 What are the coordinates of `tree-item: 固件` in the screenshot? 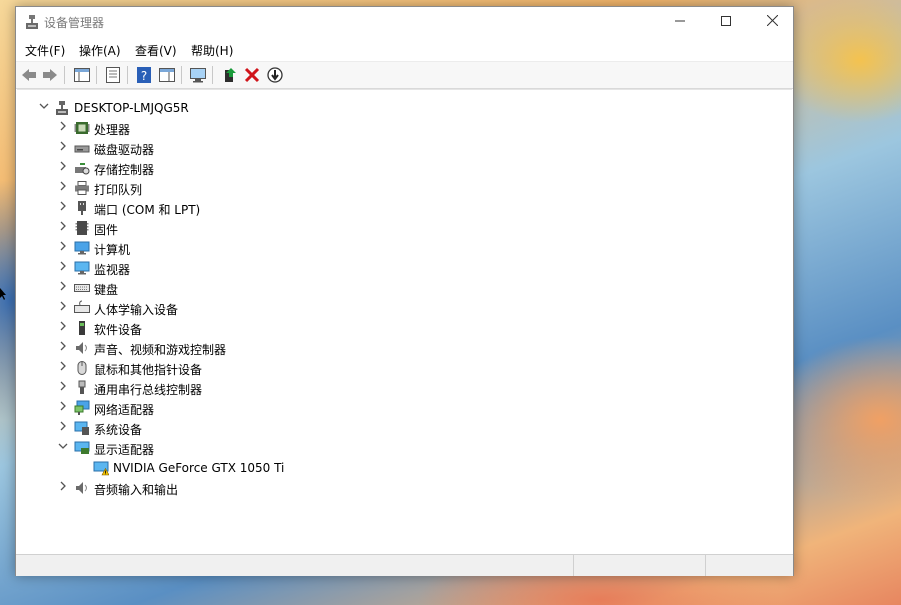 It's located at (402, 228).